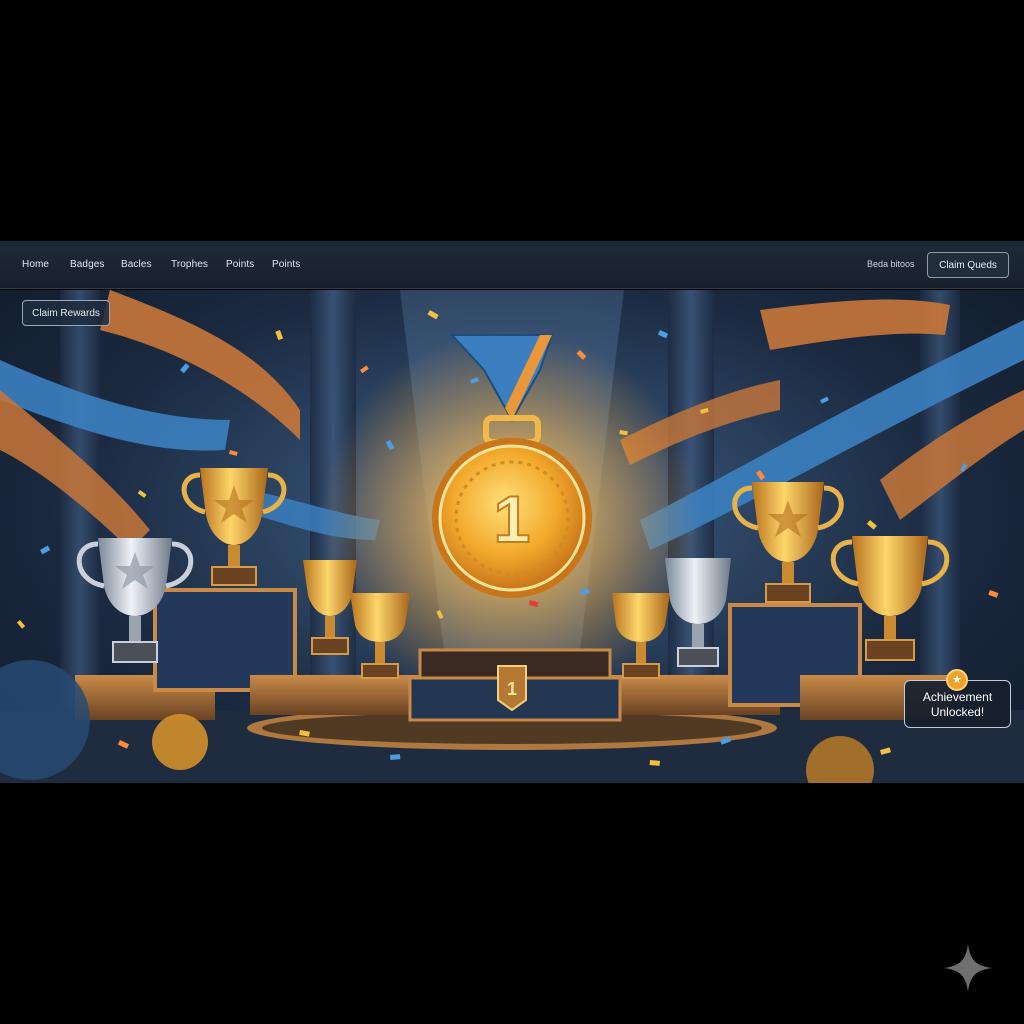 This screenshot has width=1024, height=1024. I want to click on toast-line-1: Achievement, so click(957, 697).